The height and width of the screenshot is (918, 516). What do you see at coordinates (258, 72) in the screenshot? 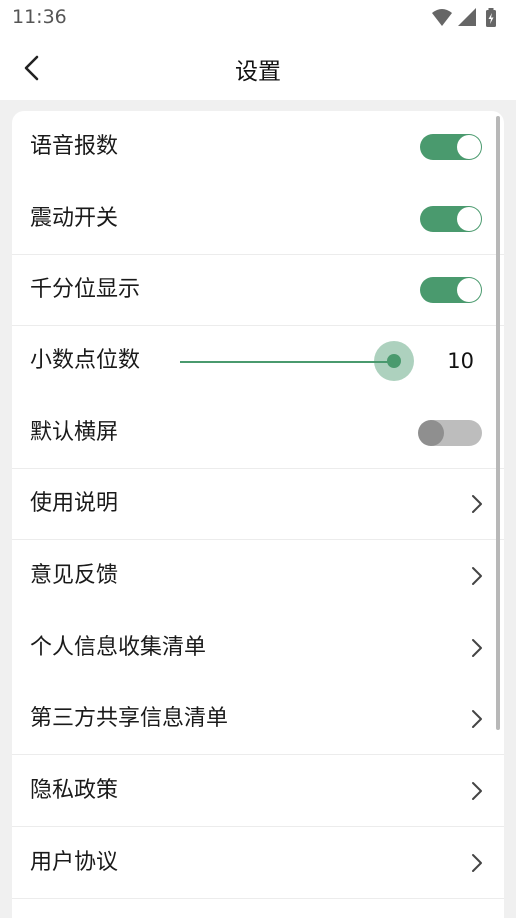
I see `page-title: 设置` at bounding box center [258, 72].